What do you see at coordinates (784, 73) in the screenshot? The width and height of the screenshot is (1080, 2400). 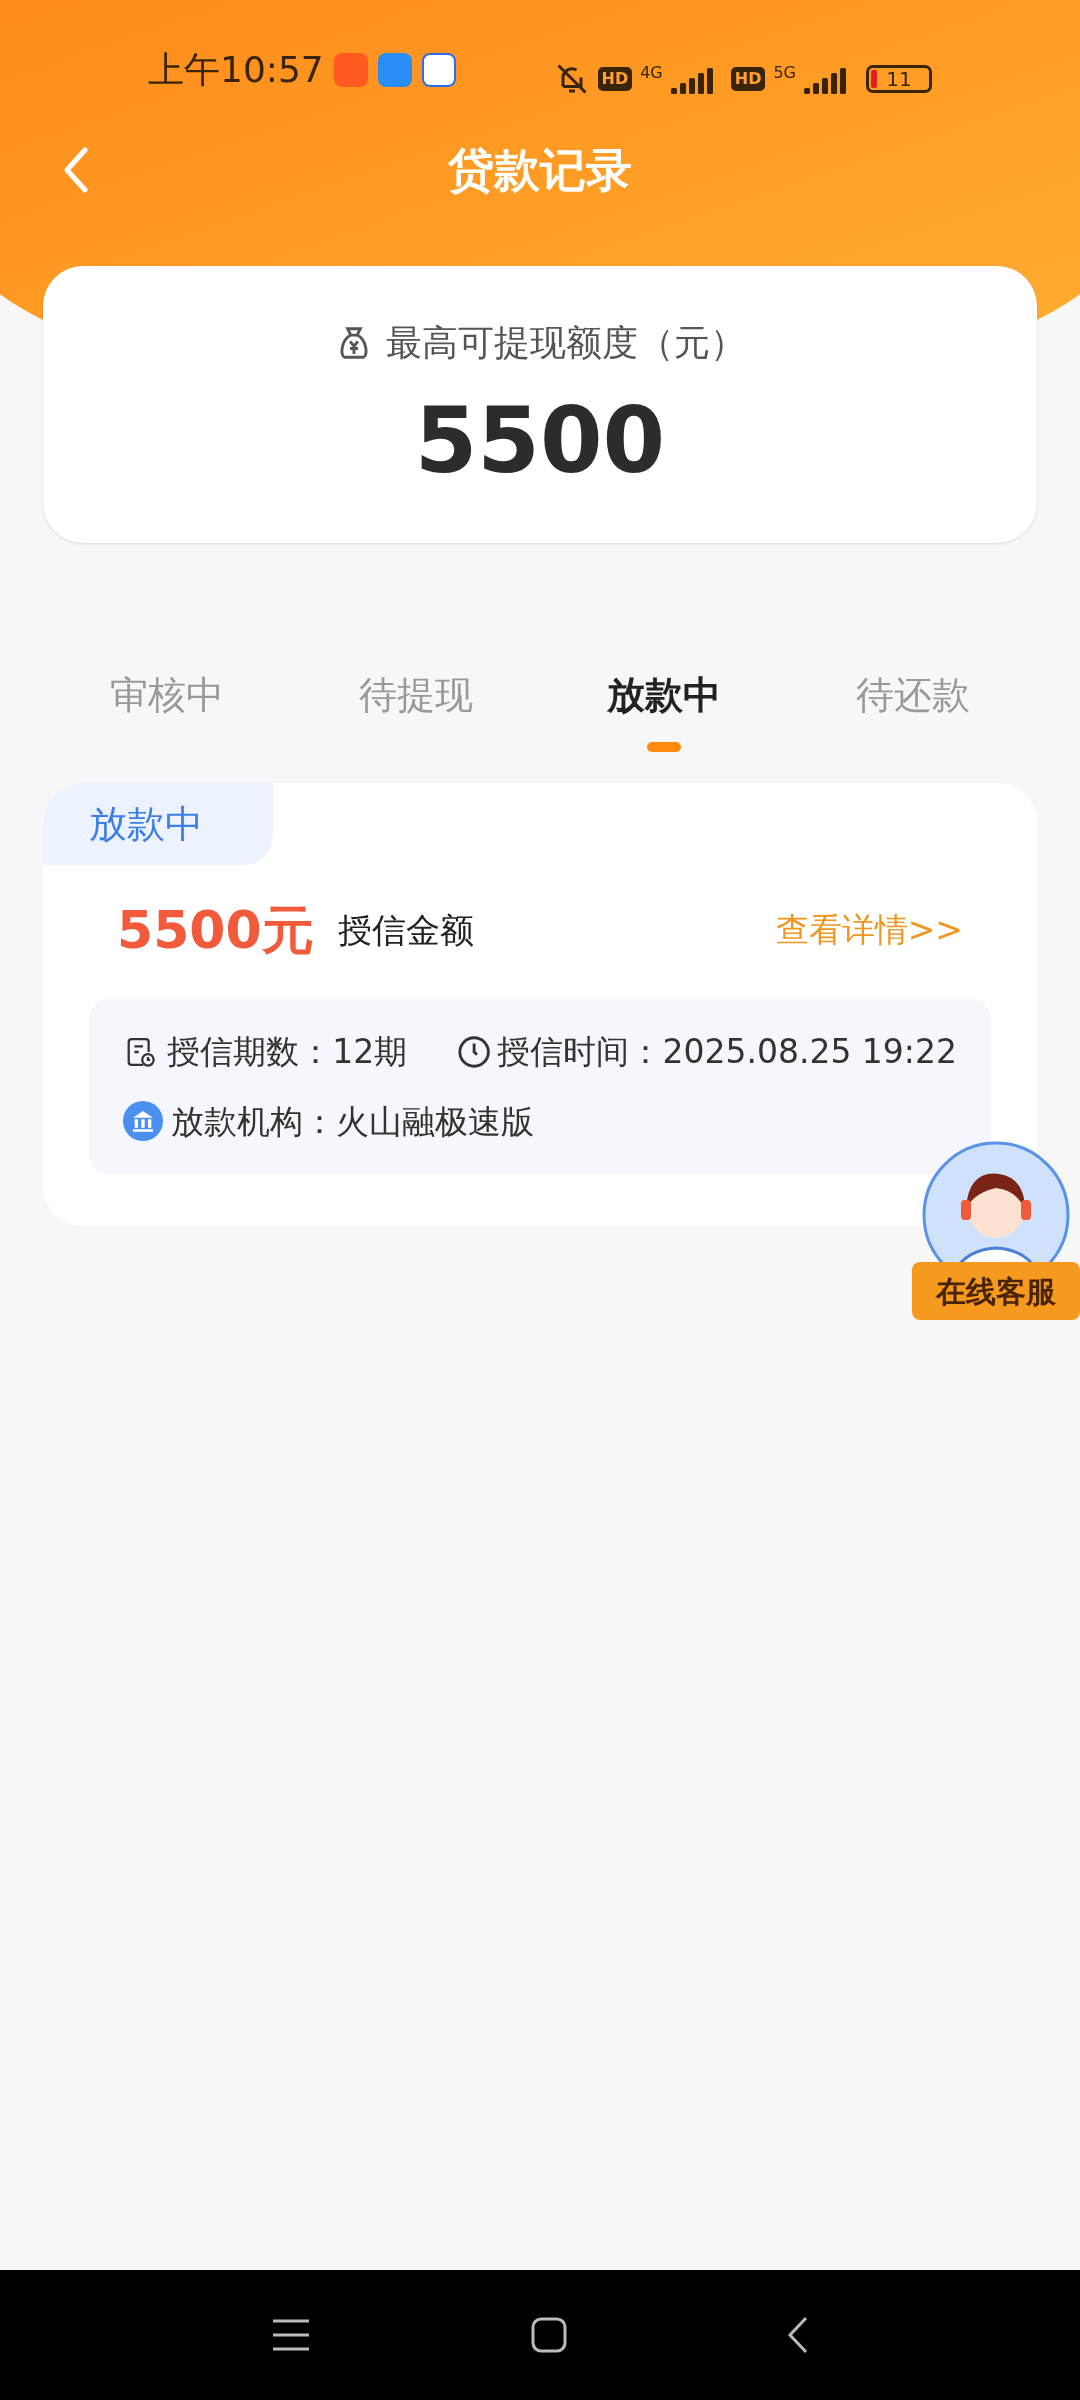 I see `network-label: 5G` at bounding box center [784, 73].